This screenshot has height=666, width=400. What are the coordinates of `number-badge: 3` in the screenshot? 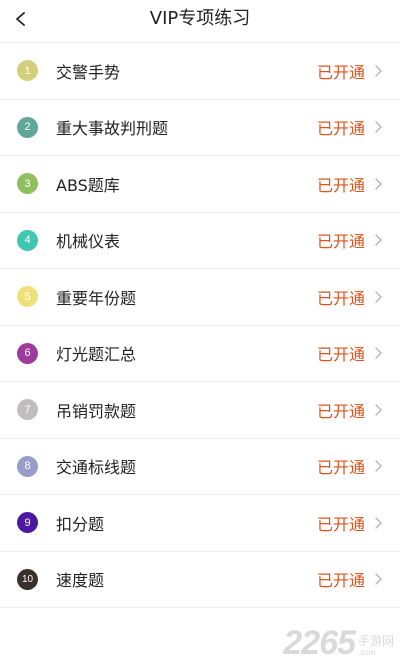 It's located at (27, 184).